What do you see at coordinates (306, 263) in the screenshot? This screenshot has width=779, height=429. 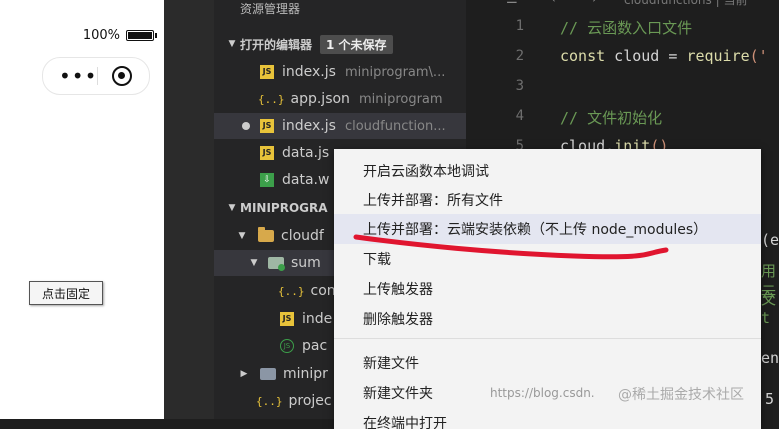 I see `folder-name: sum` at bounding box center [306, 263].